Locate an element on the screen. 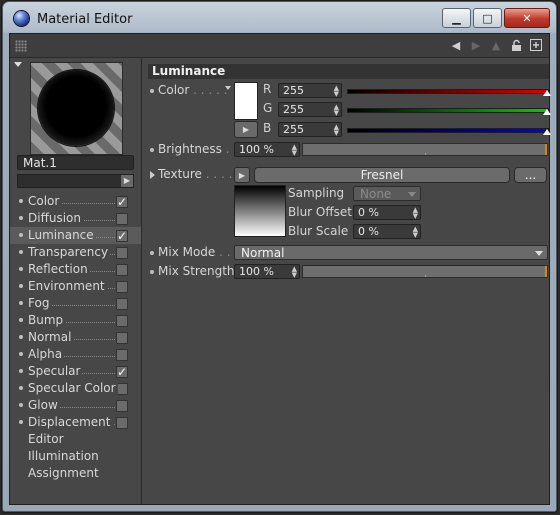 This screenshot has width=560, height=515. blur-offset-field: 0 % ▲ ▼ is located at coordinates (387, 212).